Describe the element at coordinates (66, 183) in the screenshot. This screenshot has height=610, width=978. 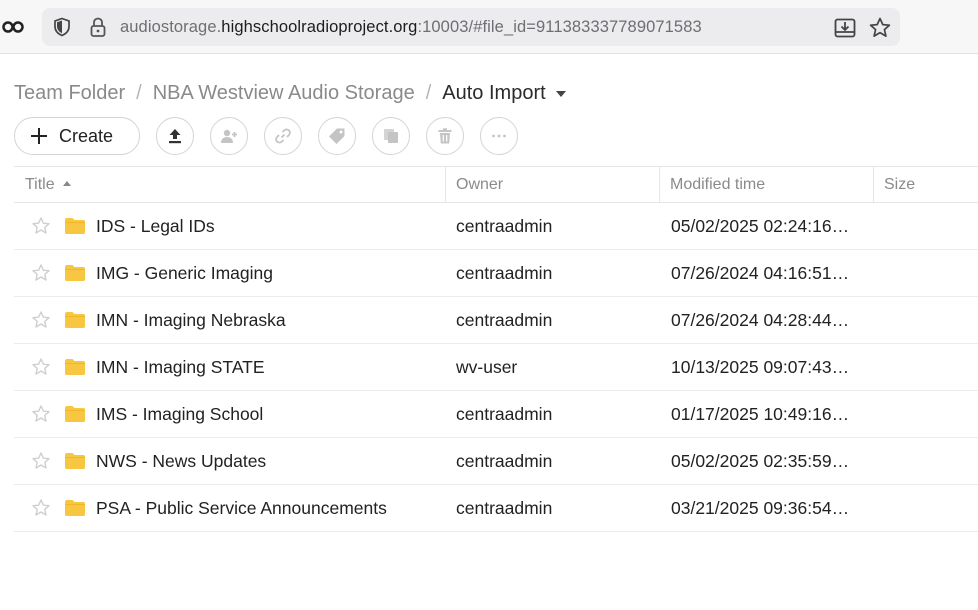
I see `sort-ascending-icon` at that location.